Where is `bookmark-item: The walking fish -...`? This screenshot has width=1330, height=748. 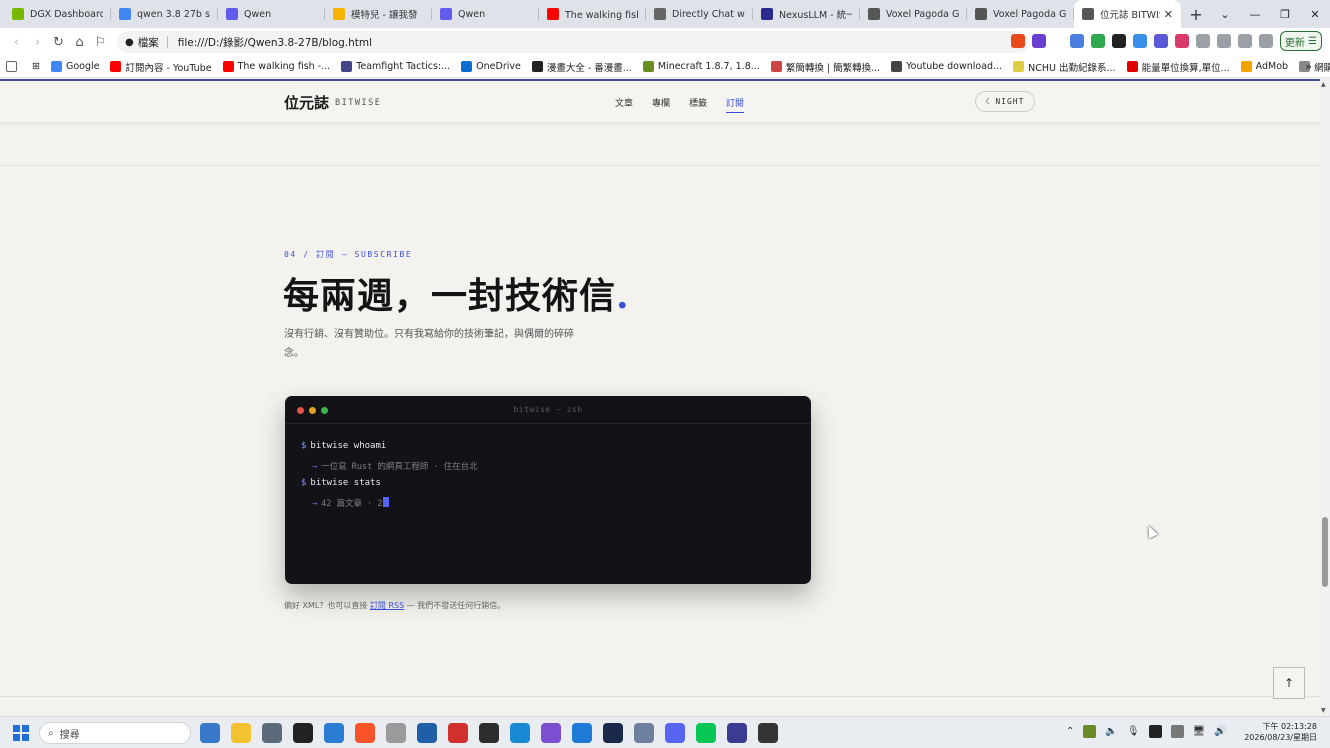
bookmark-item: The walking fish -... is located at coordinates (276, 67).